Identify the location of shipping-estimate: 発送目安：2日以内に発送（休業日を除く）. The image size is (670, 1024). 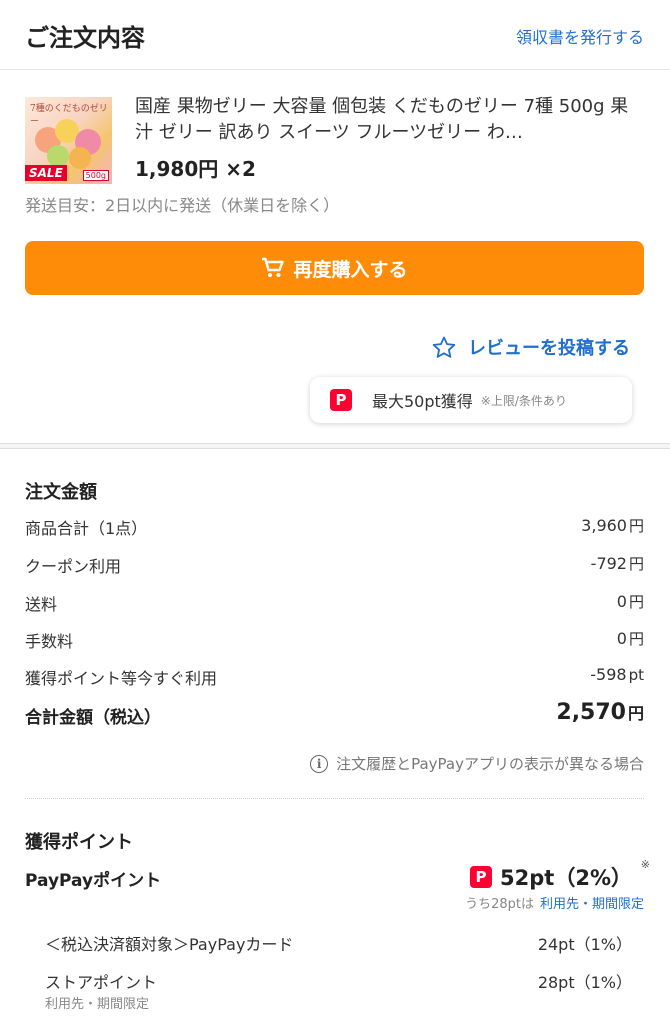
(182, 205).